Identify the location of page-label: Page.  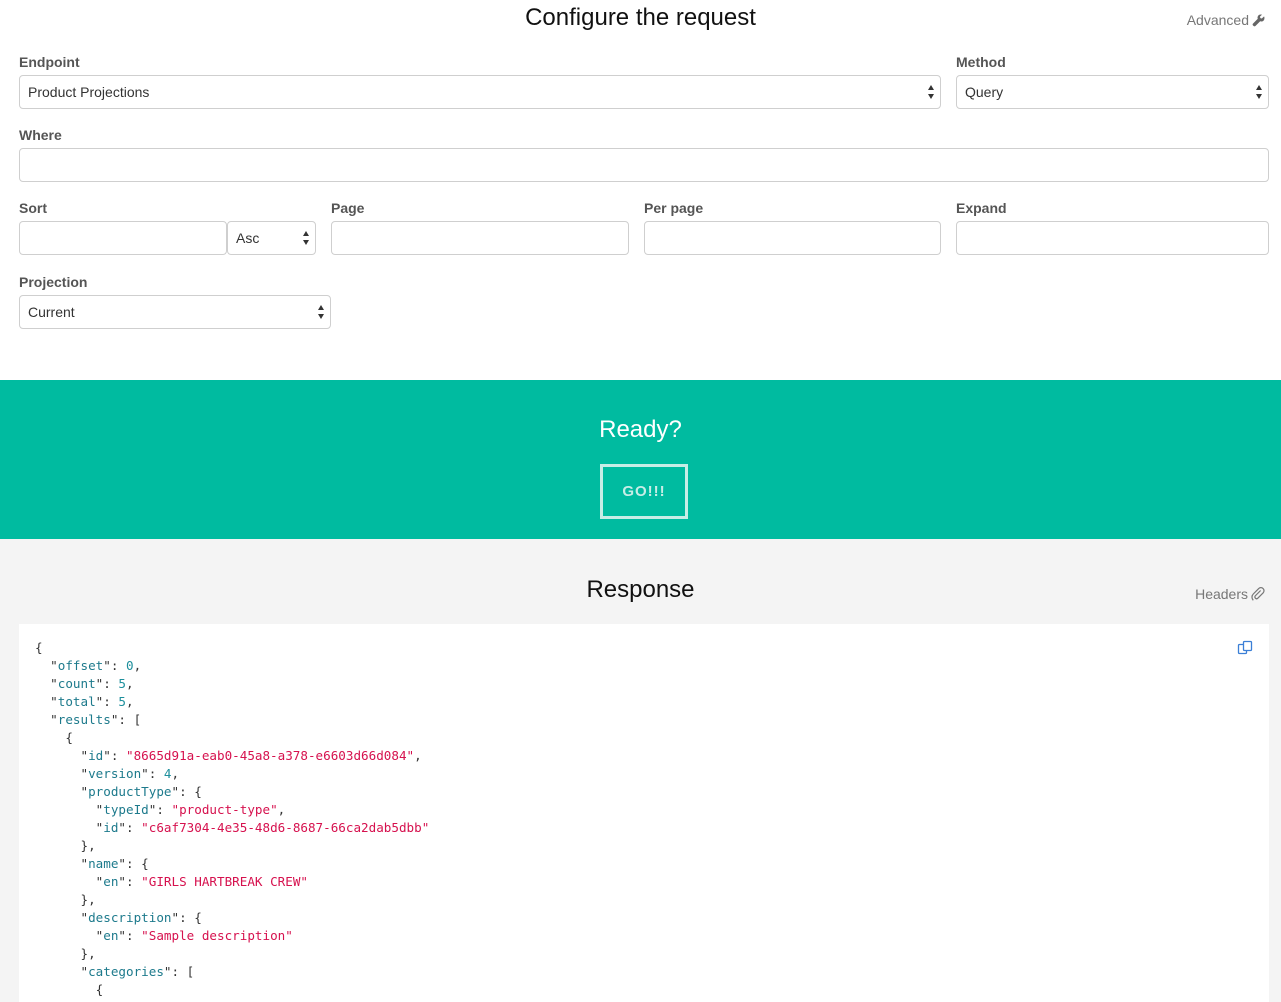
(348, 208).